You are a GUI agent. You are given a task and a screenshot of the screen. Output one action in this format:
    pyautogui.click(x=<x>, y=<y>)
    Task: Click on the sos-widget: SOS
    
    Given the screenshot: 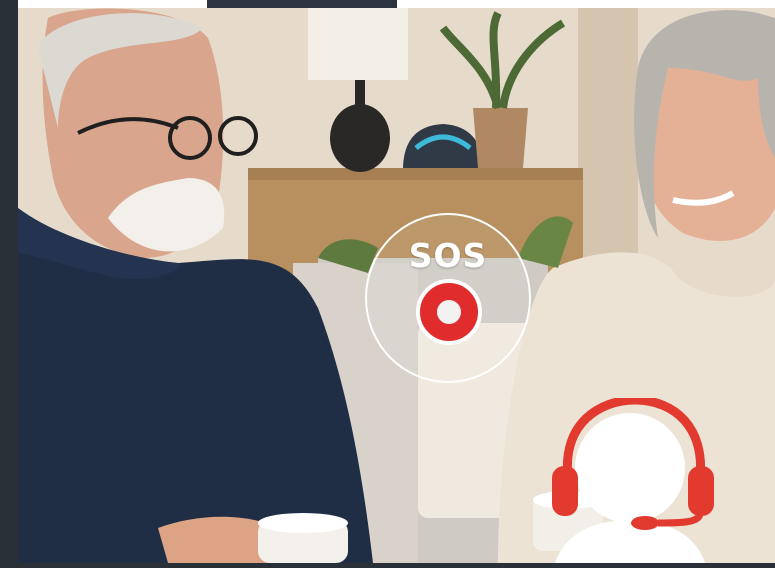 What is the action you would take?
    pyautogui.click(x=448, y=298)
    